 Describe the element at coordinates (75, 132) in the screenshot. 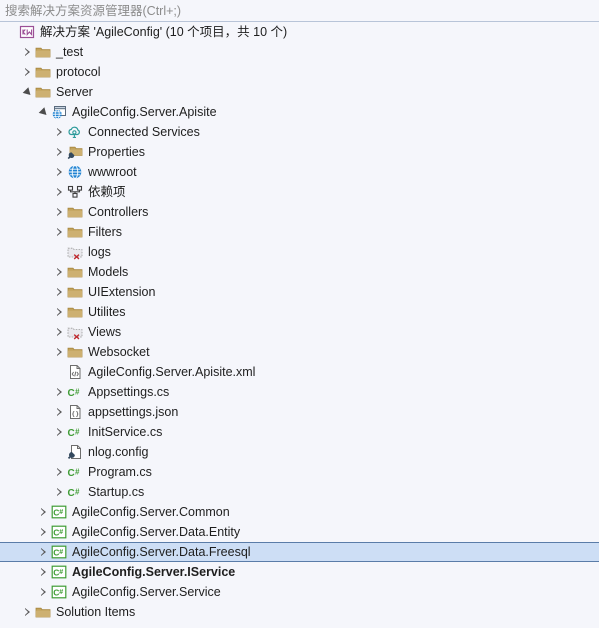

I see `connected-services-icon` at that location.